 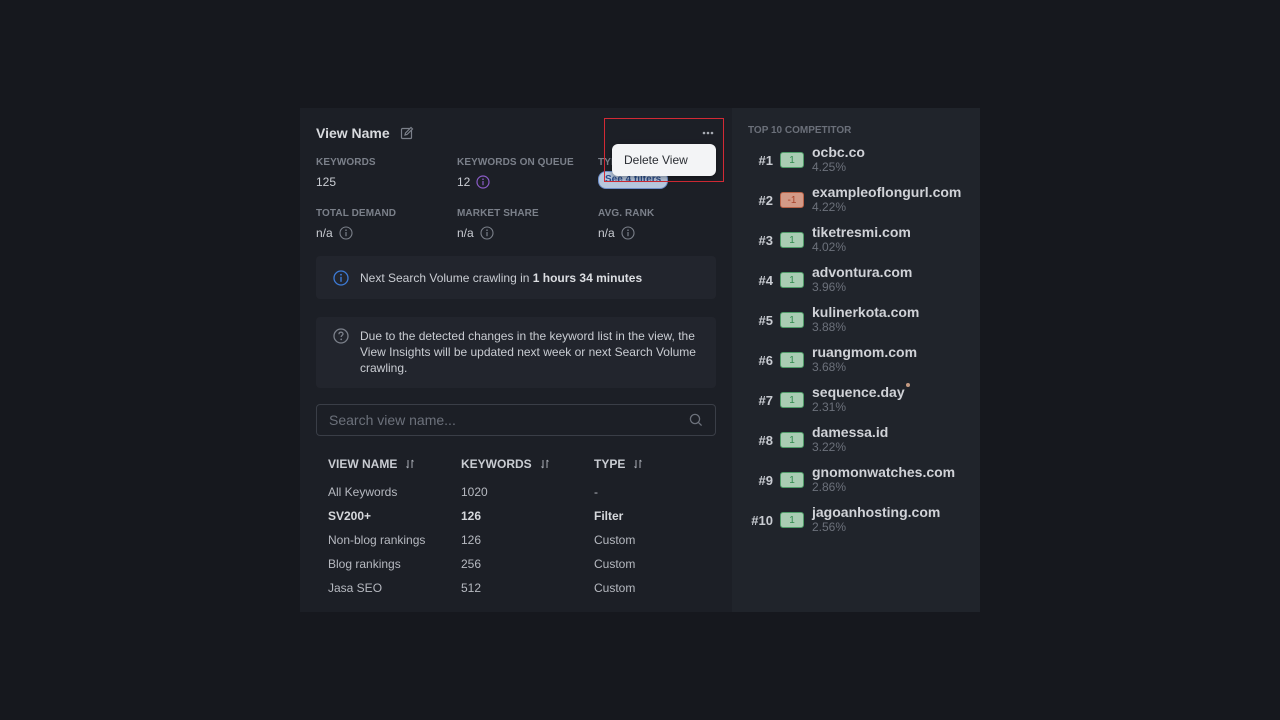 What do you see at coordinates (800, 130) in the screenshot?
I see `competitors-title: TOP 10 COMPETITOR` at bounding box center [800, 130].